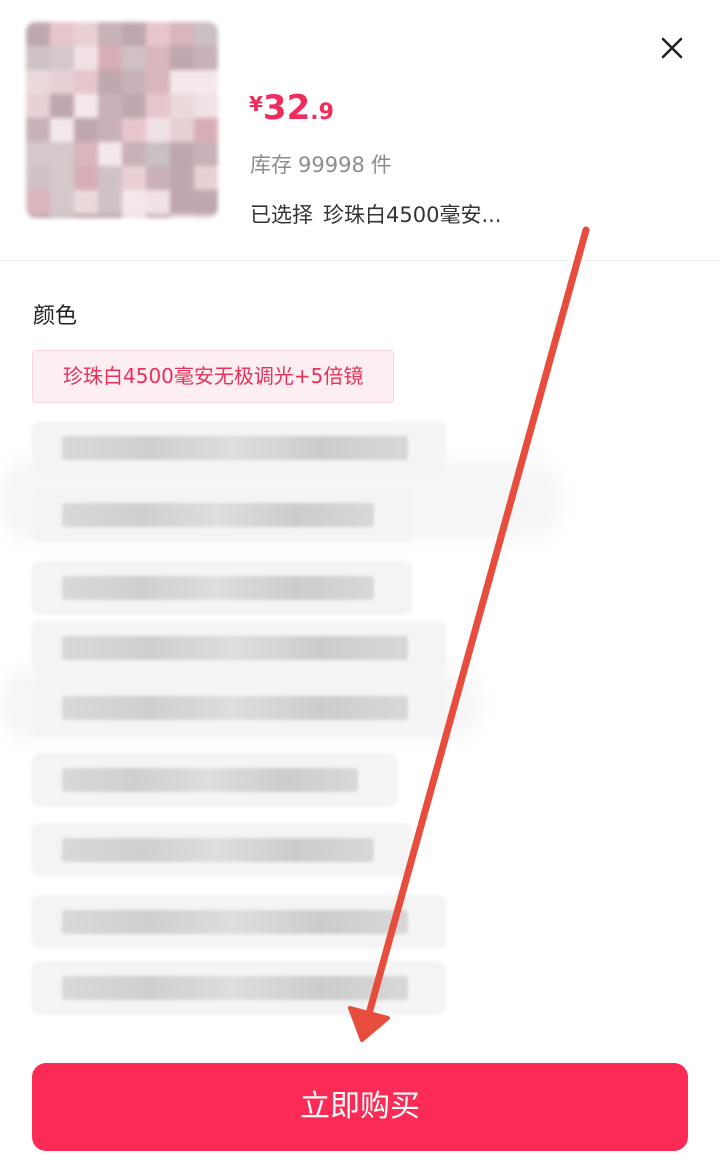 This screenshot has width=720, height=1166. What do you see at coordinates (360, 1107) in the screenshot?
I see `buy-now-button: 立即购买` at bounding box center [360, 1107].